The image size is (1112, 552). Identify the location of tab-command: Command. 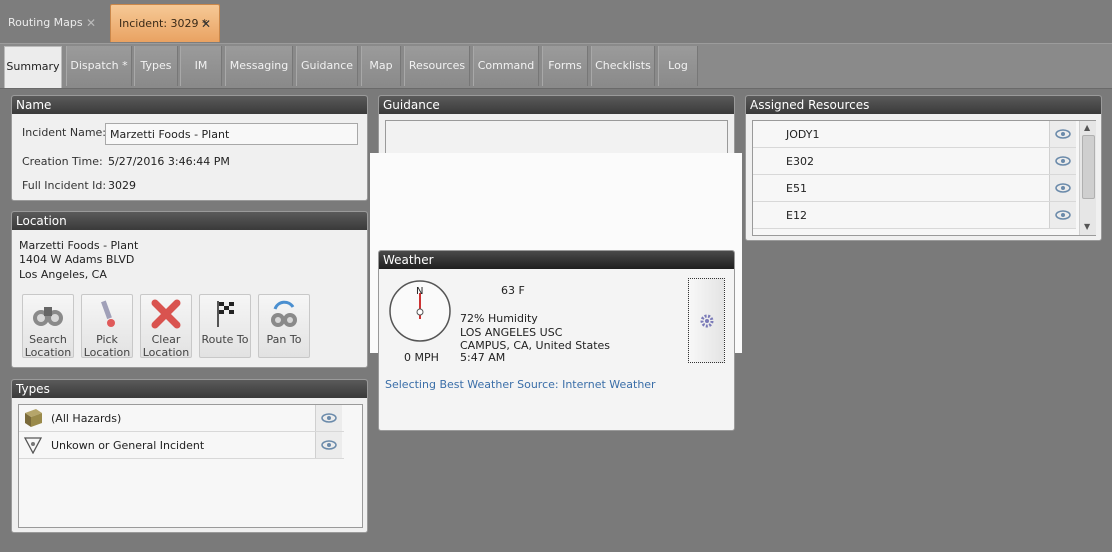
(506, 66).